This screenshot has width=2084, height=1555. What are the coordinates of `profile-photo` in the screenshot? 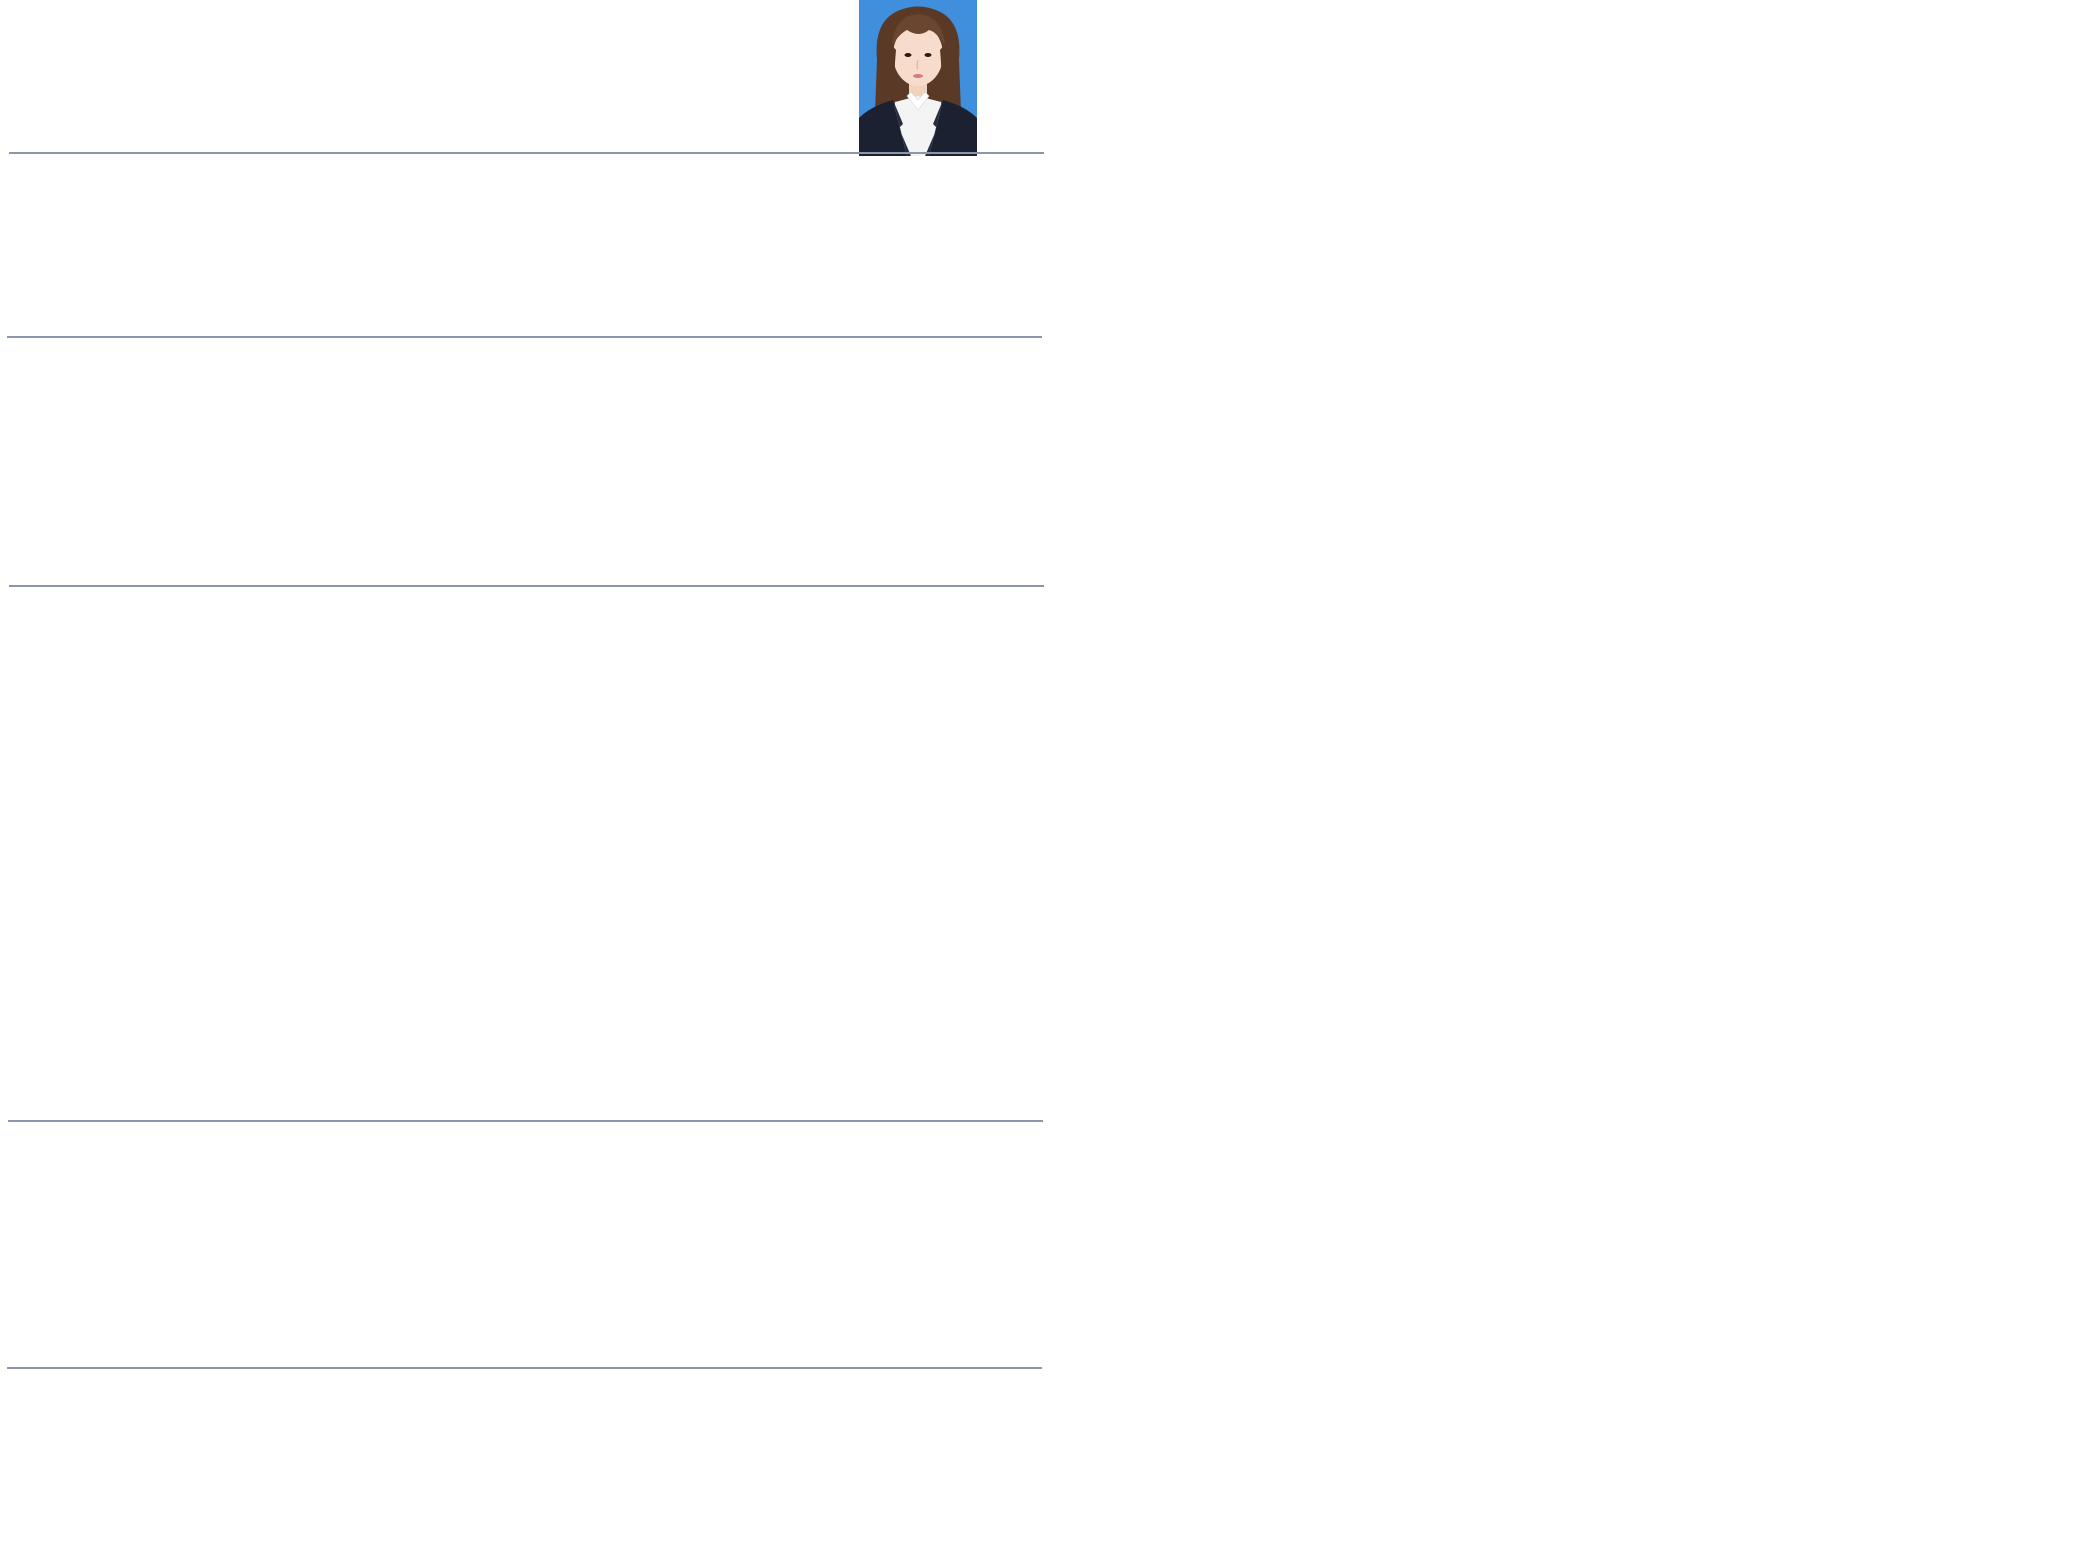 It's located at (918, 78).